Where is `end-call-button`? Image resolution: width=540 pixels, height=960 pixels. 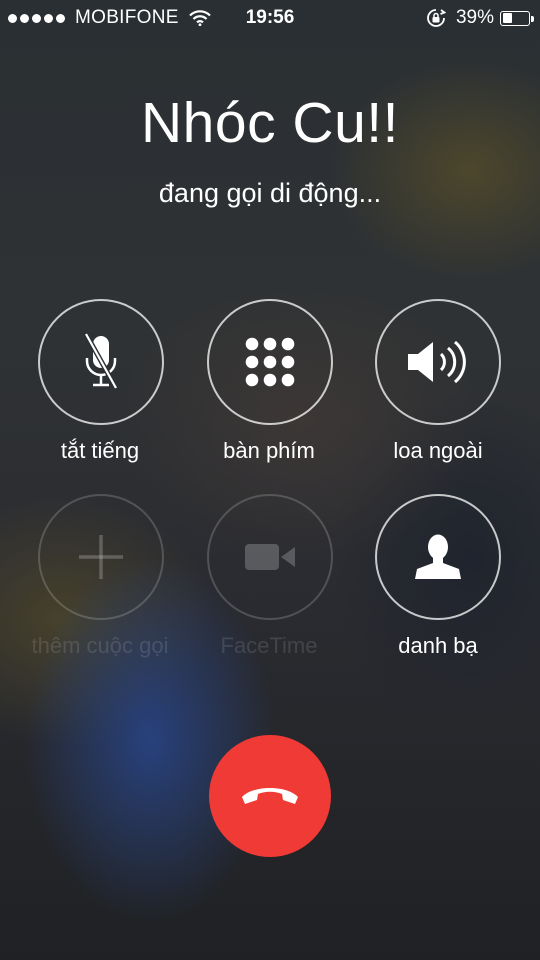
end-call-button is located at coordinates (270, 796).